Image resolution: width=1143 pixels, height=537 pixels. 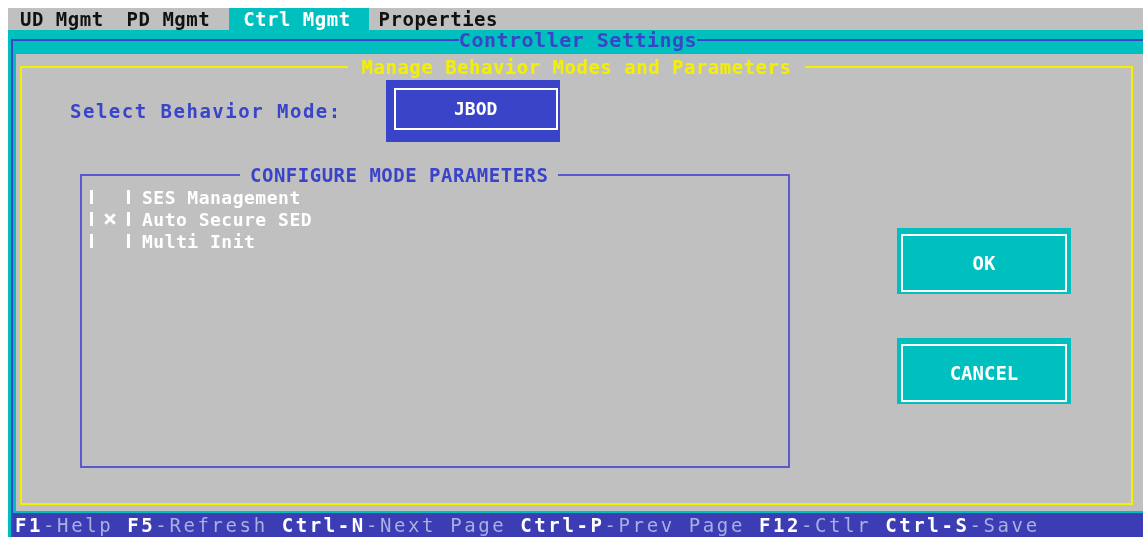 What do you see at coordinates (197, 525) in the screenshot?
I see `shortcut-hint: F5-Refresh` at bounding box center [197, 525].